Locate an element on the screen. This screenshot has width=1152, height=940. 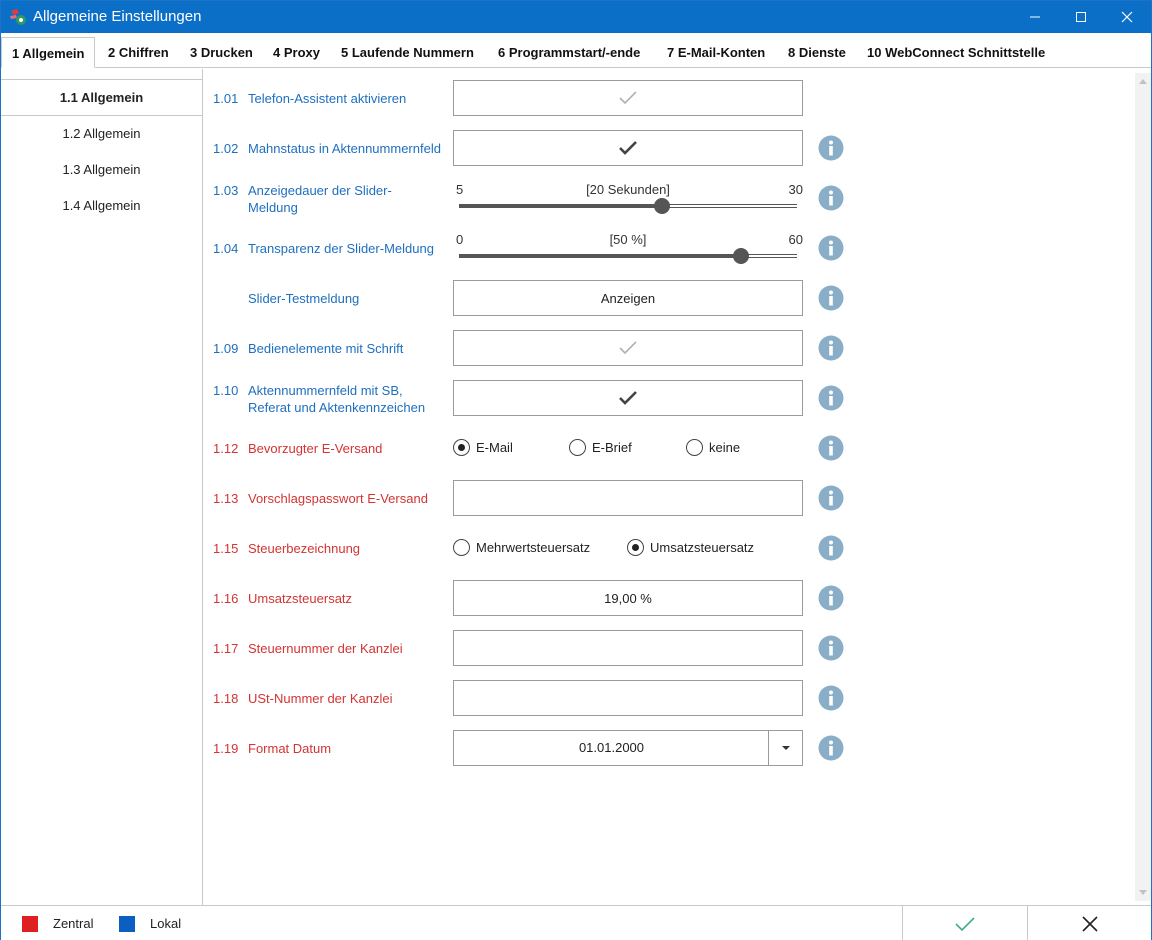
tab-drucken: 3 Drucken is located at coordinates (221, 52).